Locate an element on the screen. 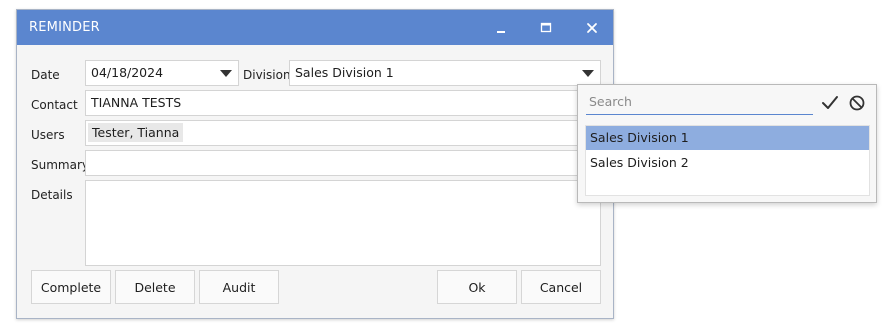 The image size is (892, 336). minimize-button is located at coordinates (501, 28).